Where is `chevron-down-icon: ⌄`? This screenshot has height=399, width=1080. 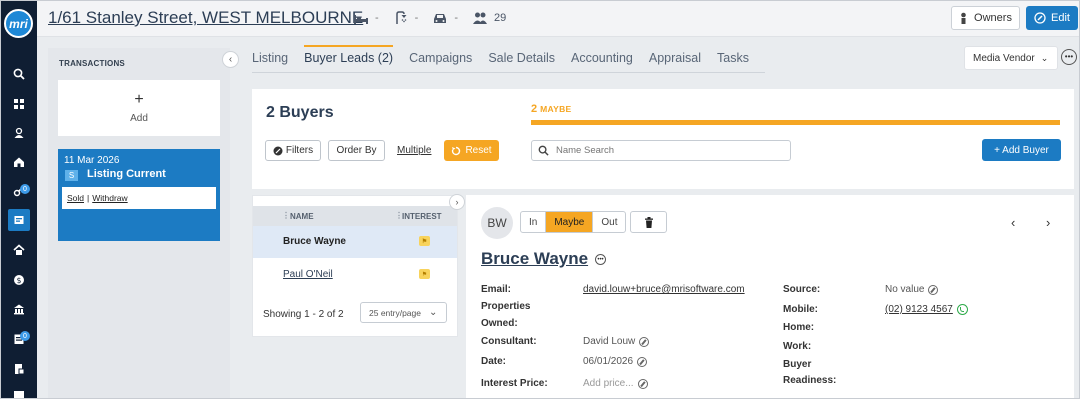 chevron-down-icon: ⌄ is located at coordinates (433, 312).